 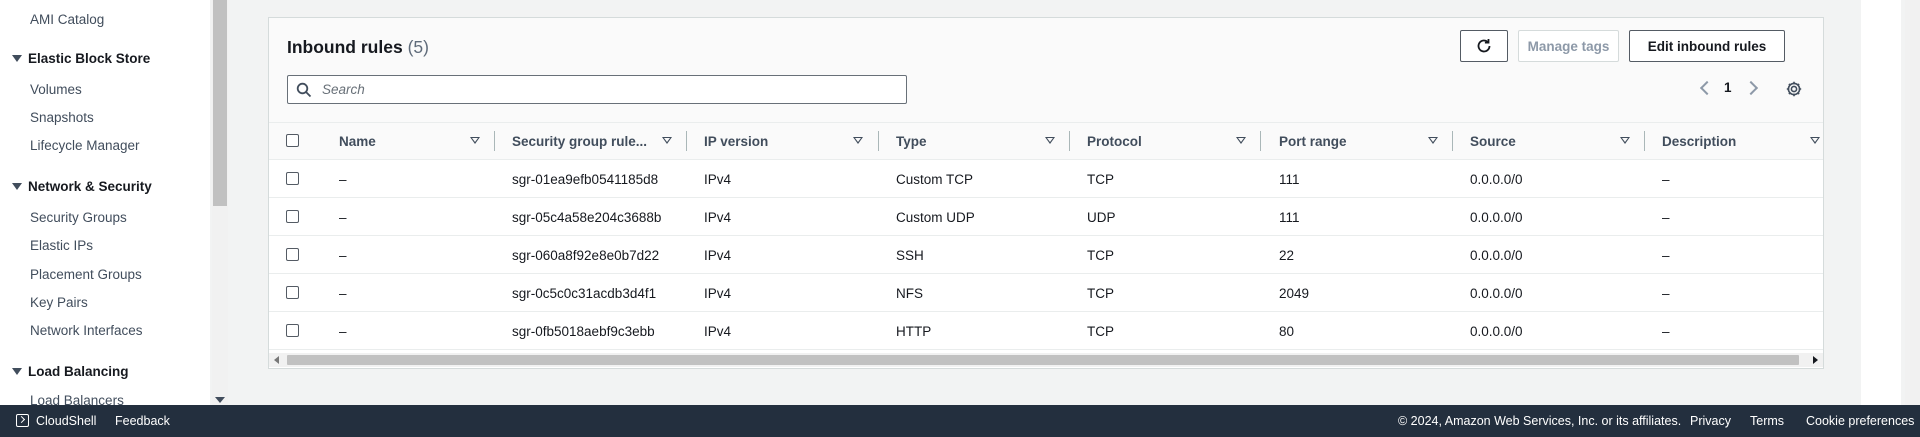 What do you see at coordinates (910, 255) in the screenshot?
I see `cell-type: SSH` at bounding box center [910, 255].